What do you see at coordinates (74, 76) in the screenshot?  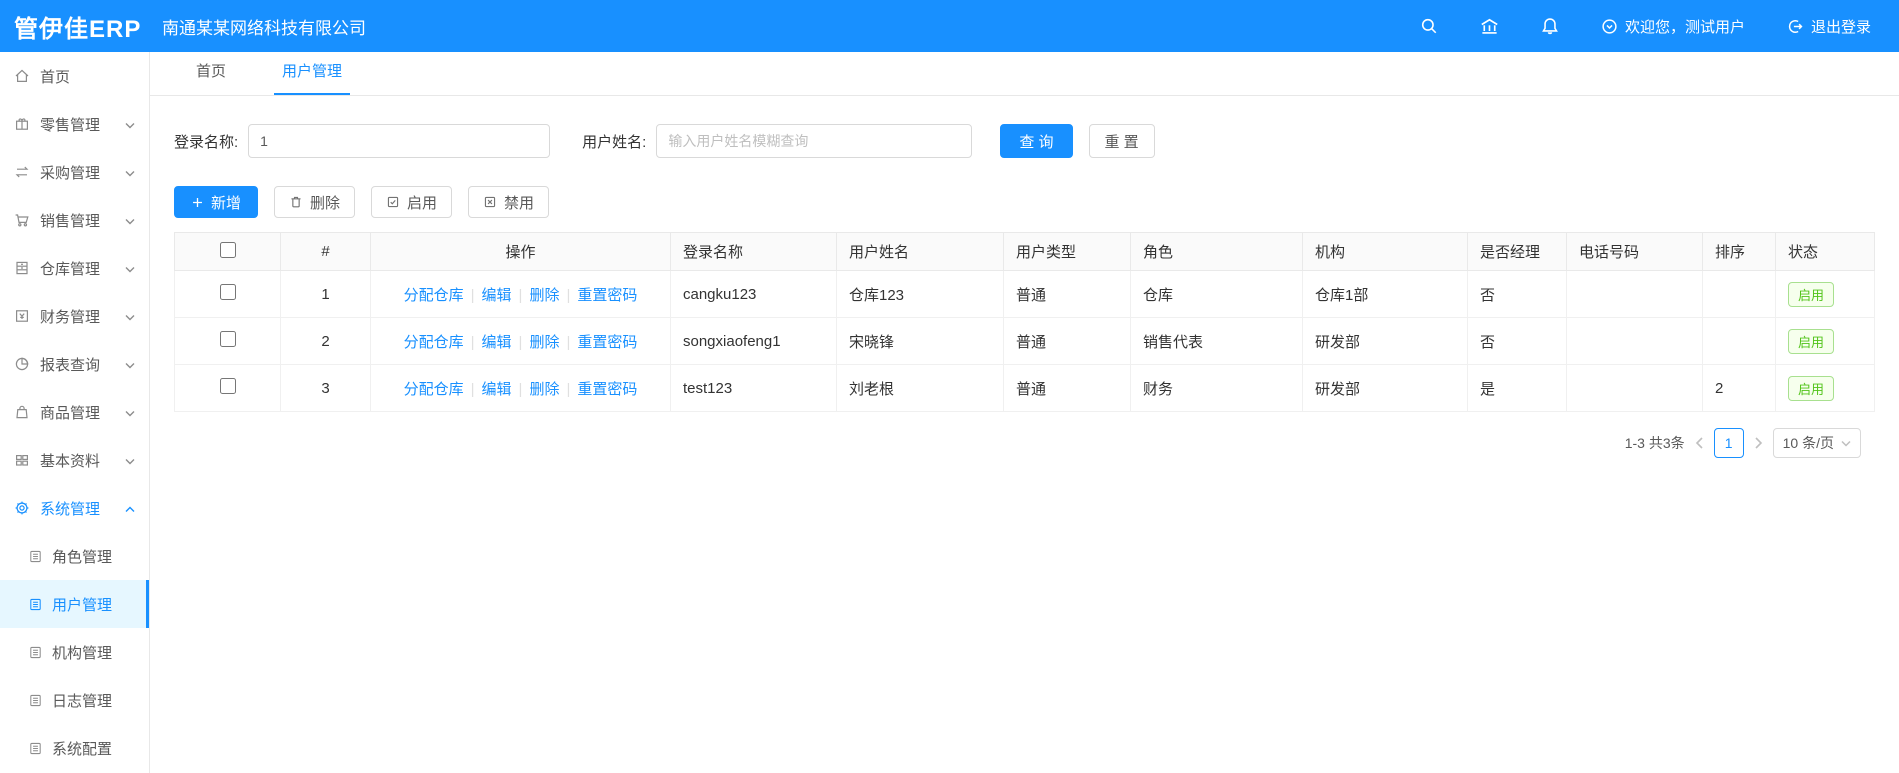 I see `sidebar-item-home: 首页` at bounding box center [74, 76].